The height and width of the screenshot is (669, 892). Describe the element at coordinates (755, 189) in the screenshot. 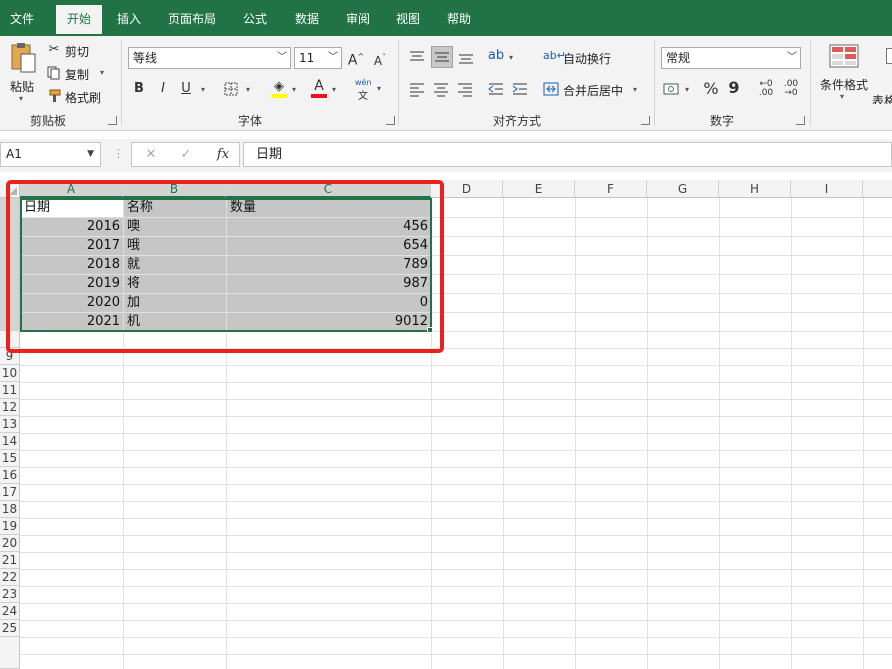

I see `column-header-h: H` at that location.